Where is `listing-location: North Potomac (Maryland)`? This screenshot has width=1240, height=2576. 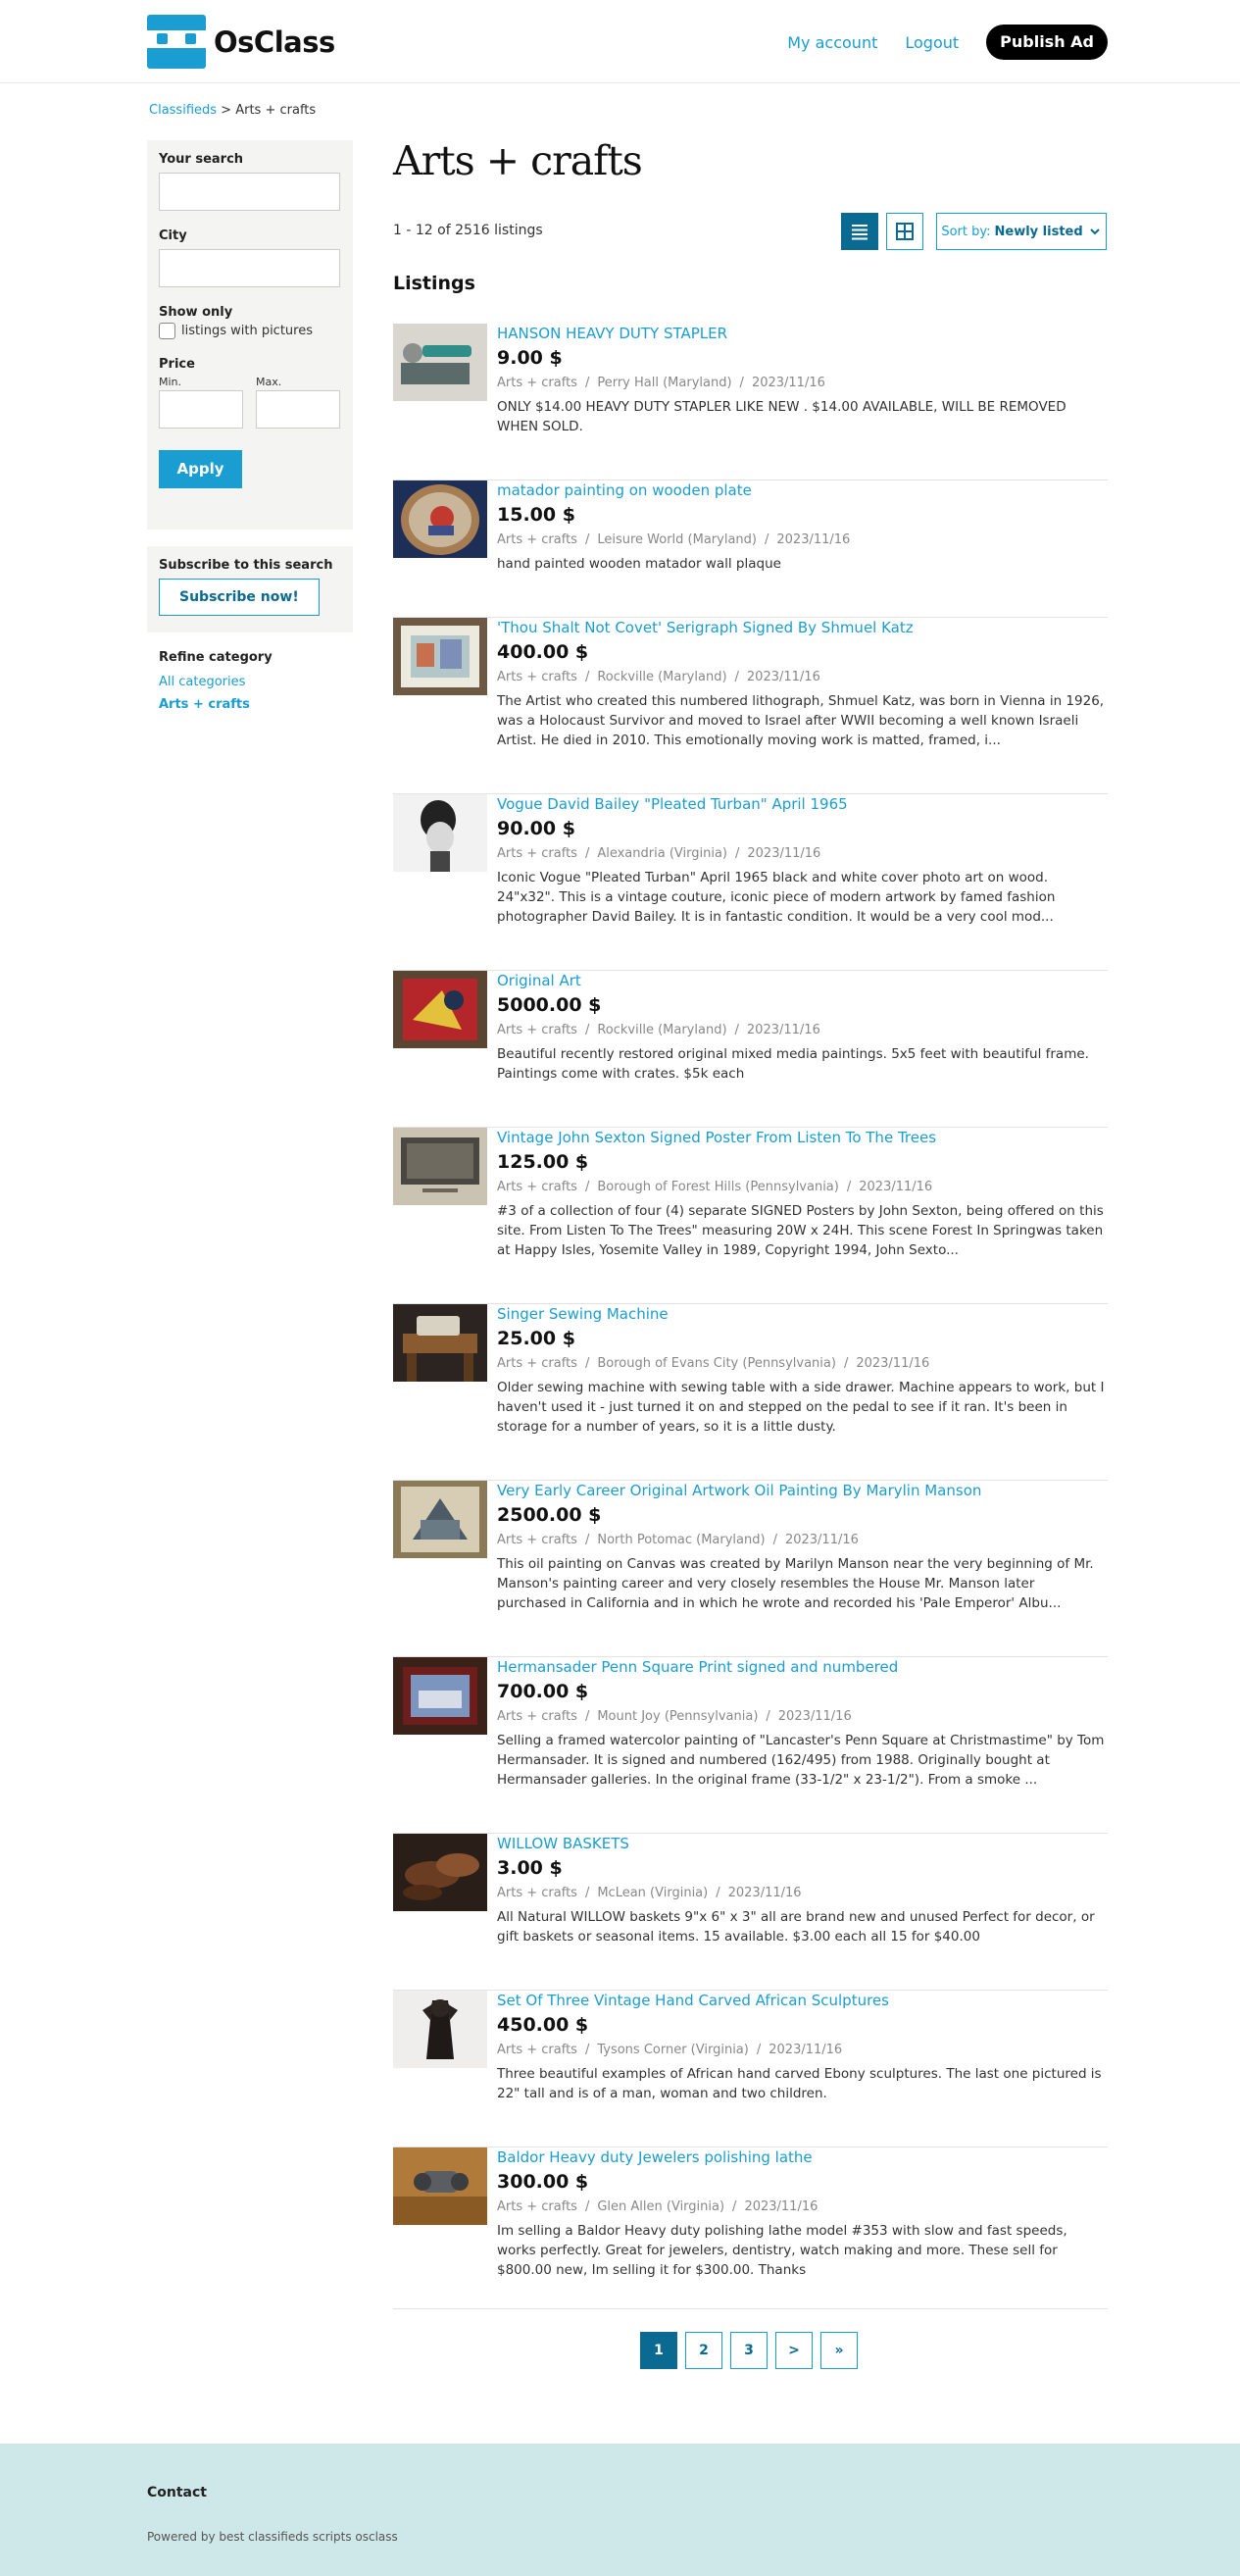
listing-location: North Potomac (Maryland) is located at coordinates (682, 1540).